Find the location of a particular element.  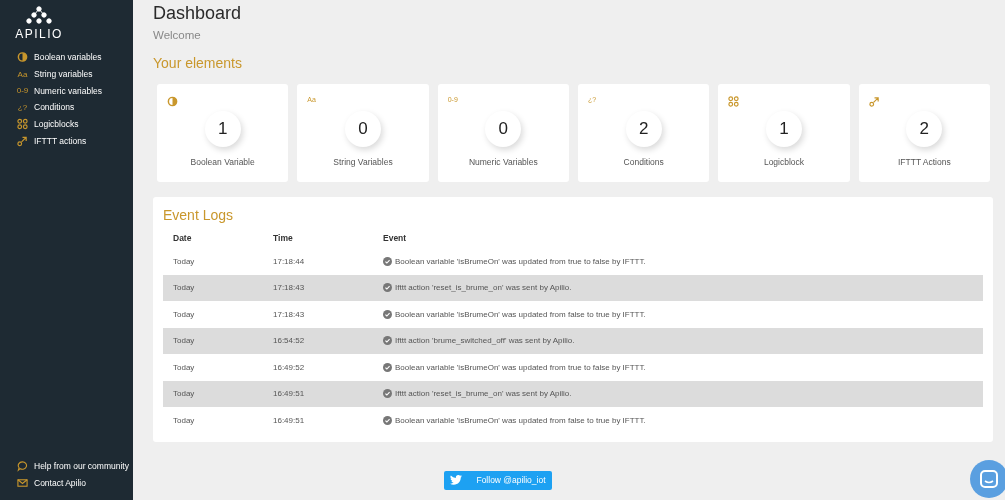

card-label: IFTTT Actions is located at coordinates (924, 162).